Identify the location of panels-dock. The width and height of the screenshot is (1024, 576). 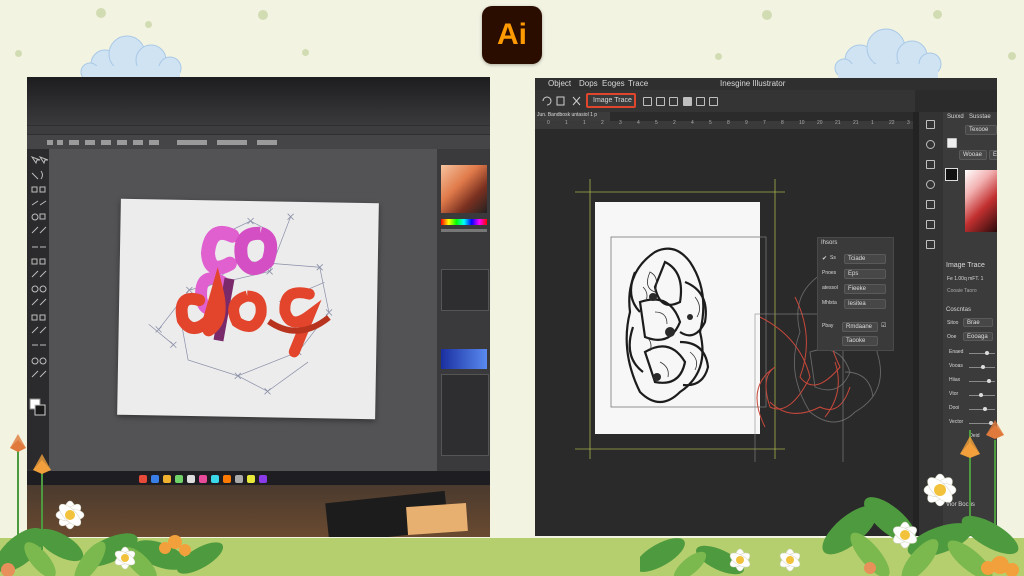
(463, 310).